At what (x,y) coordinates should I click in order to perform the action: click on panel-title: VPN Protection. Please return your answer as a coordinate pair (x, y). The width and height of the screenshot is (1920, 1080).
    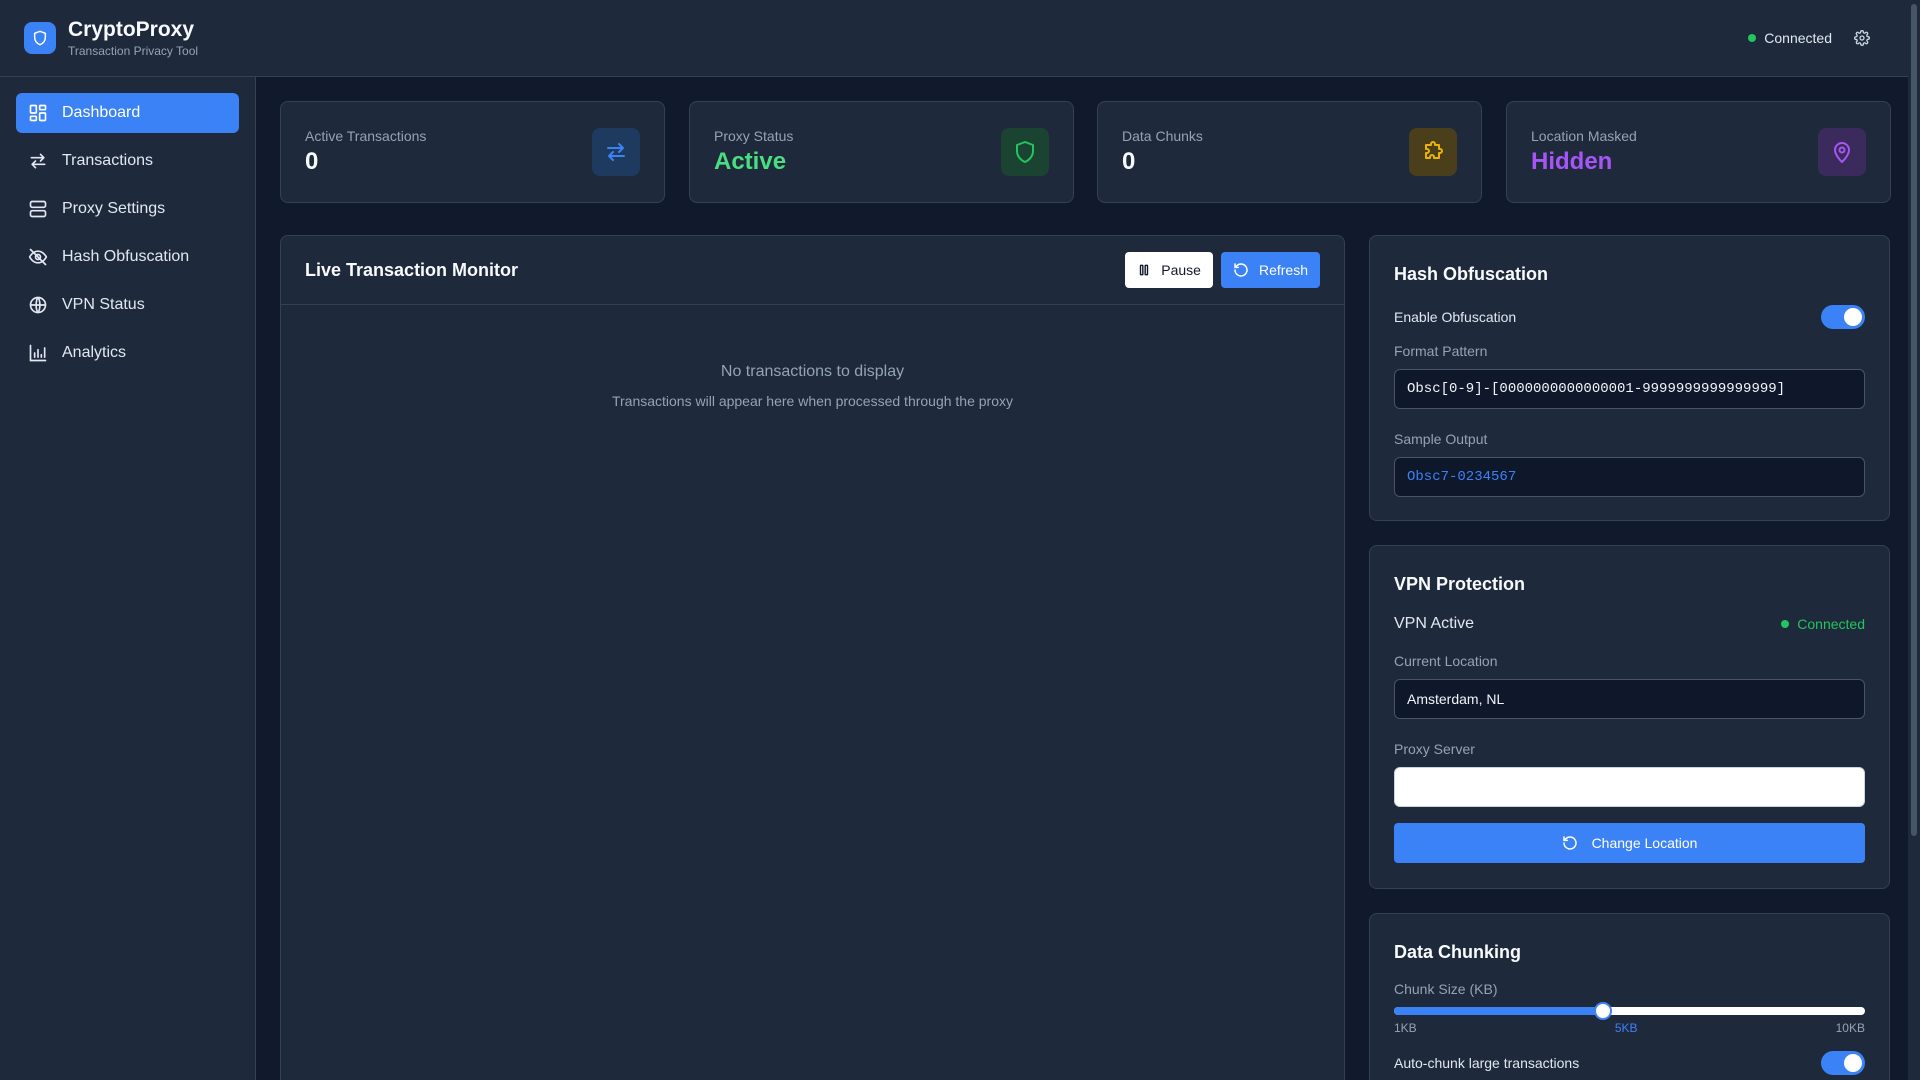
    Looking at the image, I should click on (1460, 584).